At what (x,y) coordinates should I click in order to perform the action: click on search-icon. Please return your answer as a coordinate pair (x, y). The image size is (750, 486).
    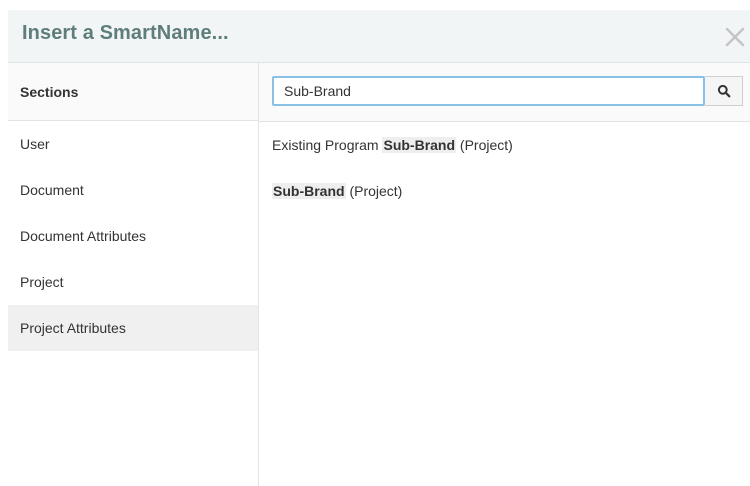
    Looking at the image, I should click on (723, 91).